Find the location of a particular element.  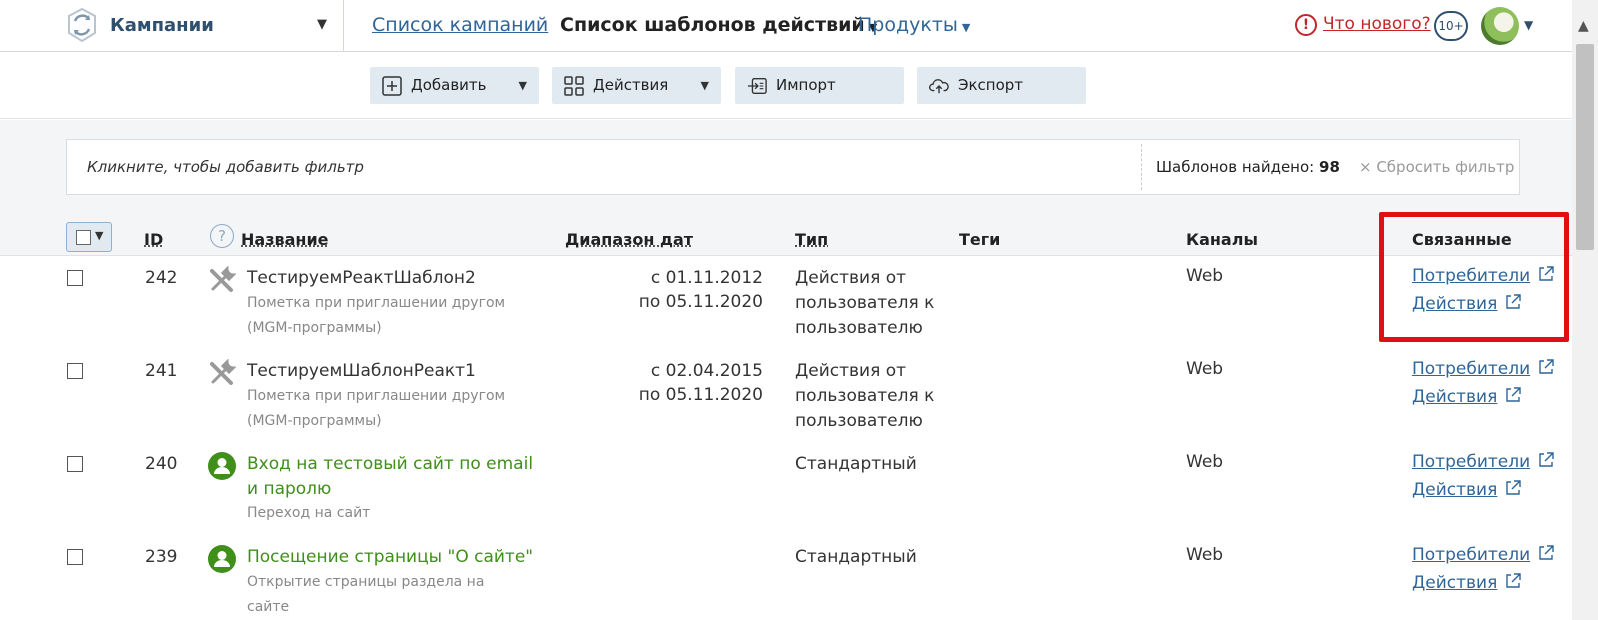

row-id: 239 is located at coordinates (161, 557).